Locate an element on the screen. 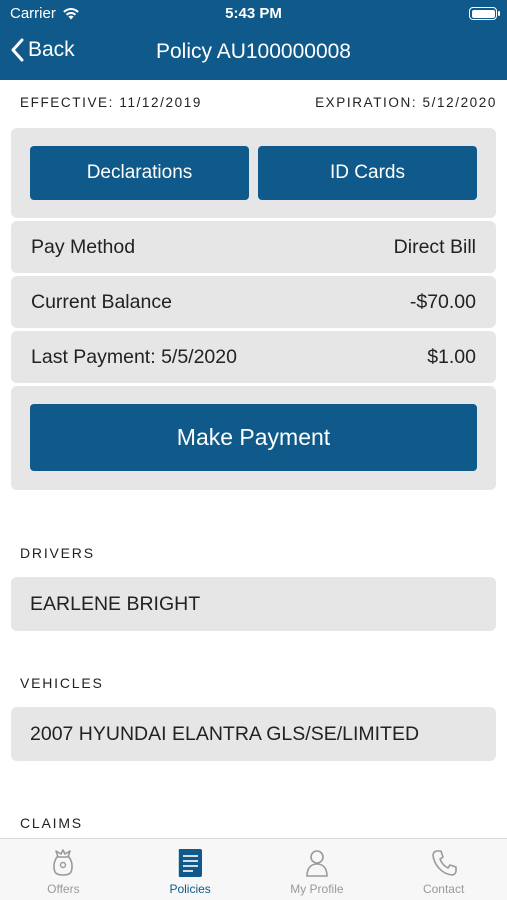 This screenshot has height=900, width=507. drivers-heading: DRIVERS is located at coordinates (57, 553).